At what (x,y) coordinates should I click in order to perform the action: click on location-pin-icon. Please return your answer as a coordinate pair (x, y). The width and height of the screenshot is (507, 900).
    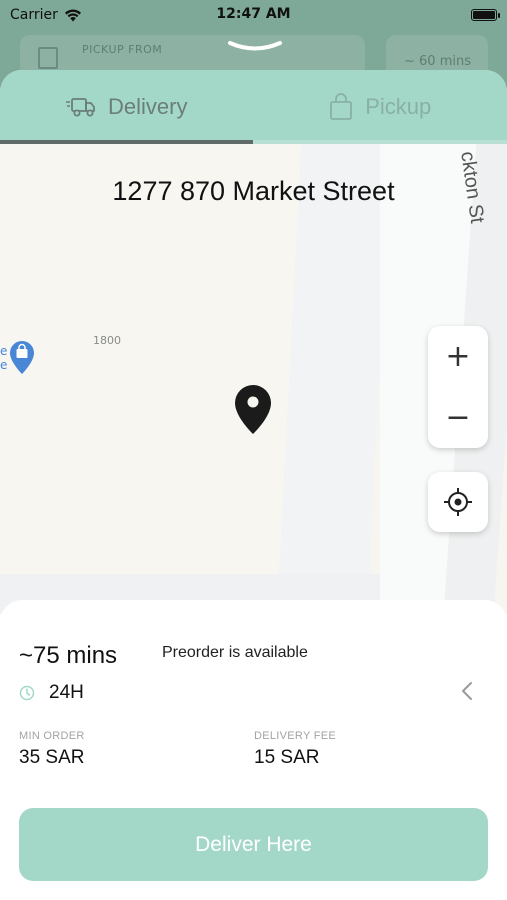
    Looking at the image, I should click on (253, 410).